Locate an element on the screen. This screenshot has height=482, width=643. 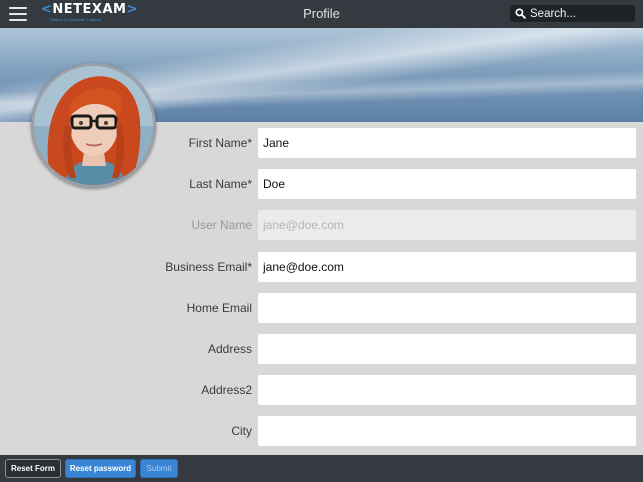
form-row-home-email: Home Email is located at coordinates (321, 308).